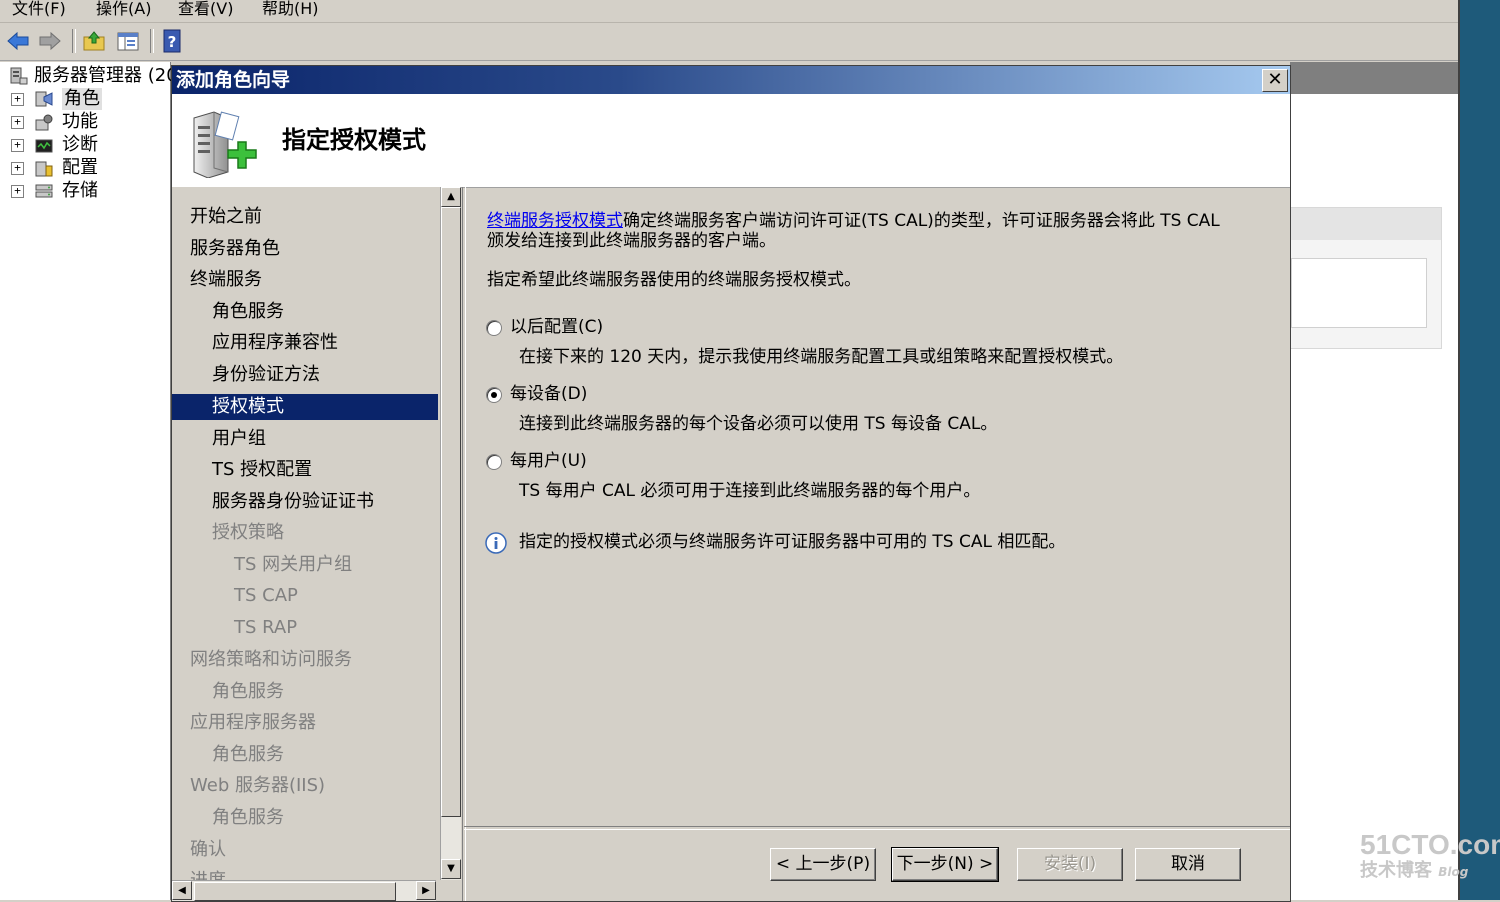 This screenshot has width=1500, height=902. Describe the element at coordinates (80, 167) in the screenshot. I see `tree-label: 配置` at that location.